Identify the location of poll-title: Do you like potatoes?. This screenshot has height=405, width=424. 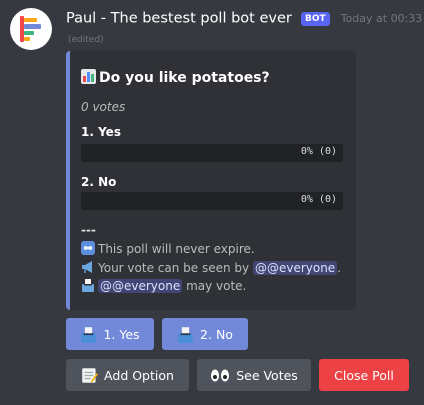
(175, 77).